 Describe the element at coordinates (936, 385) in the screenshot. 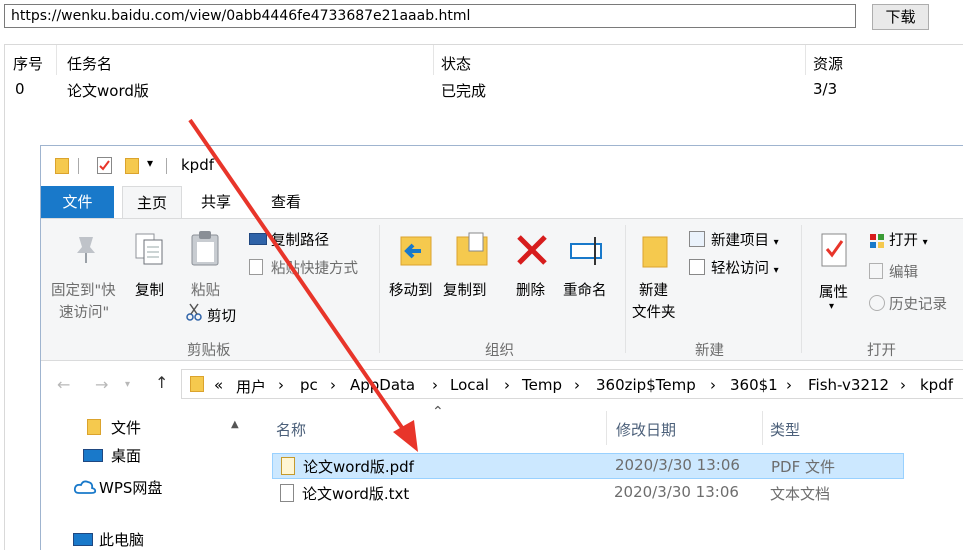

I see `breadcrumb-item: kpdf` at that location.